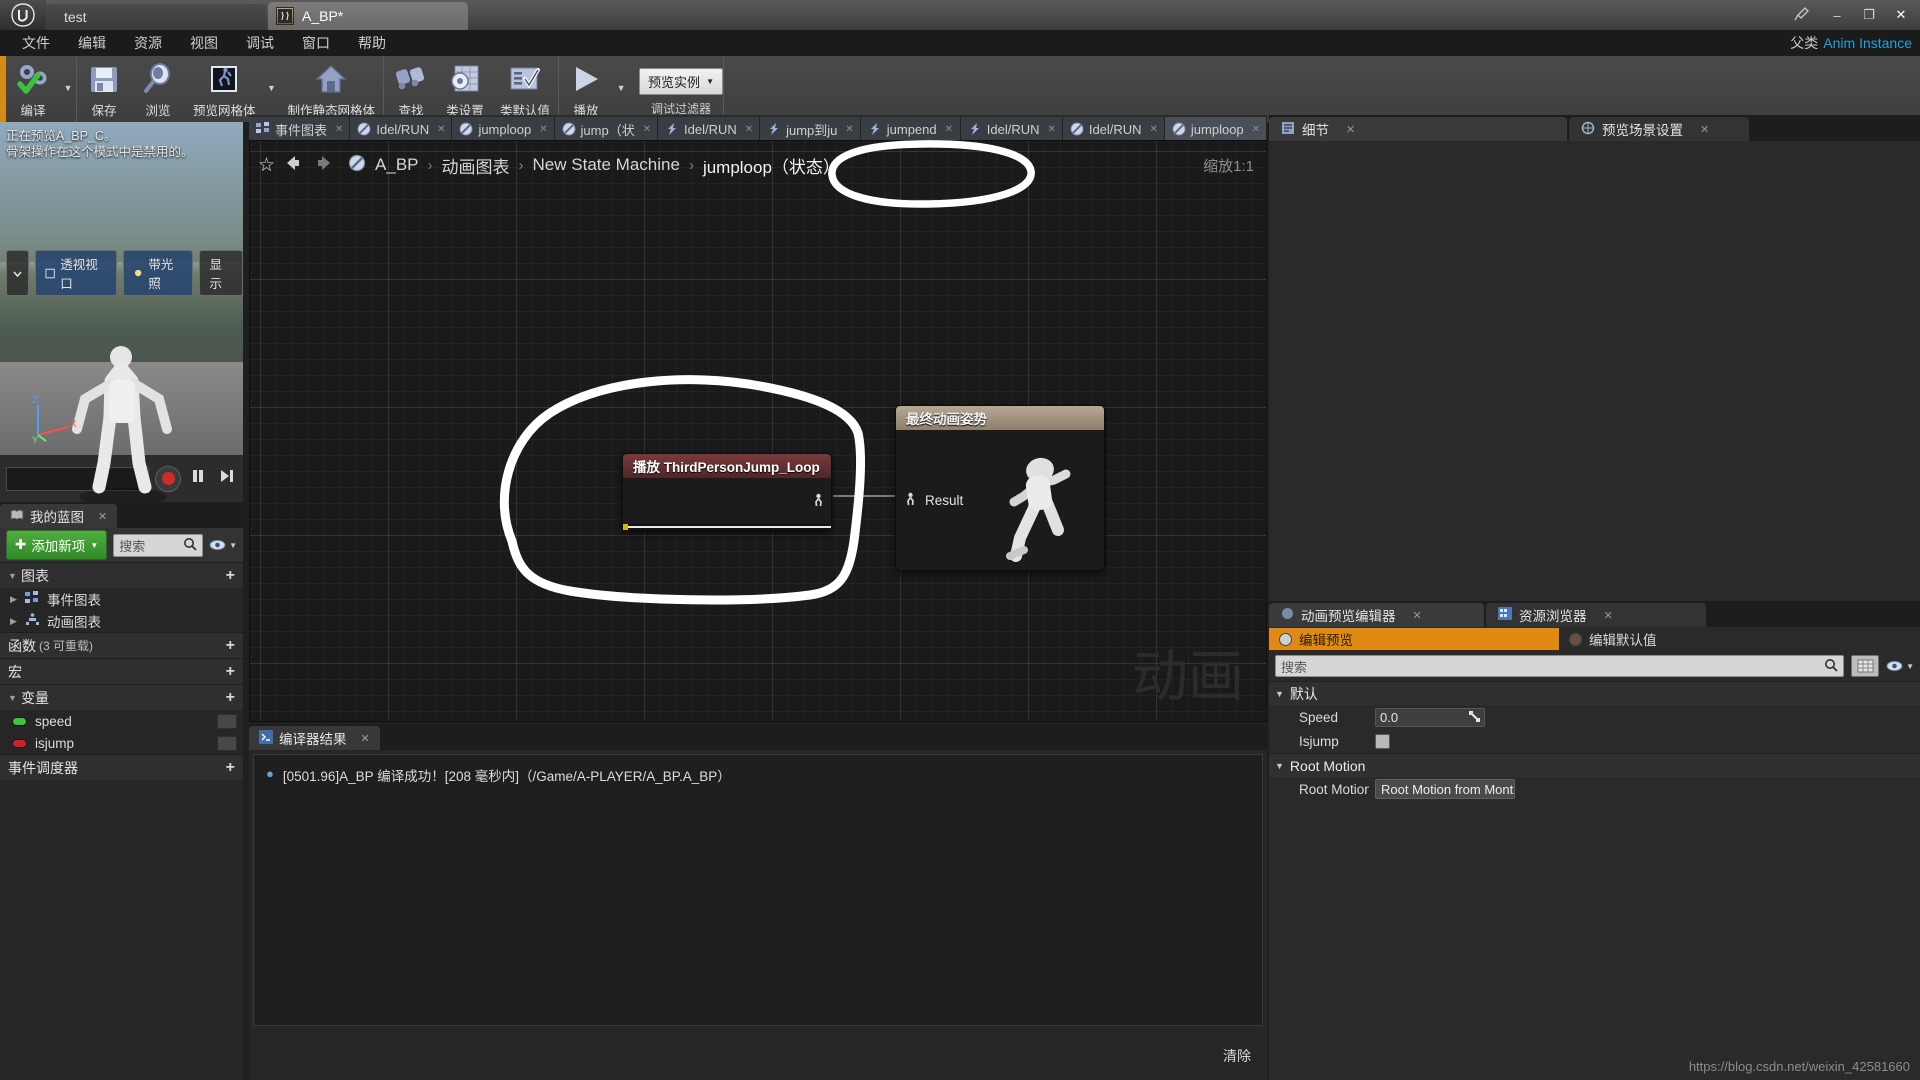 This screenshot has width=1920, height=1080. I want to click on property-root-motion-dropdown: Root Motion from Mont ▼, so click(1445, 789).